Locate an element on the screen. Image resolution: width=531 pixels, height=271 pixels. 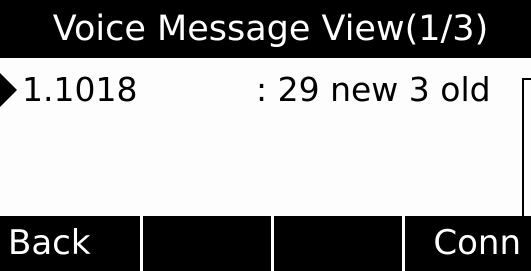
back-softkey: Back is located at coordinates (71, 243).